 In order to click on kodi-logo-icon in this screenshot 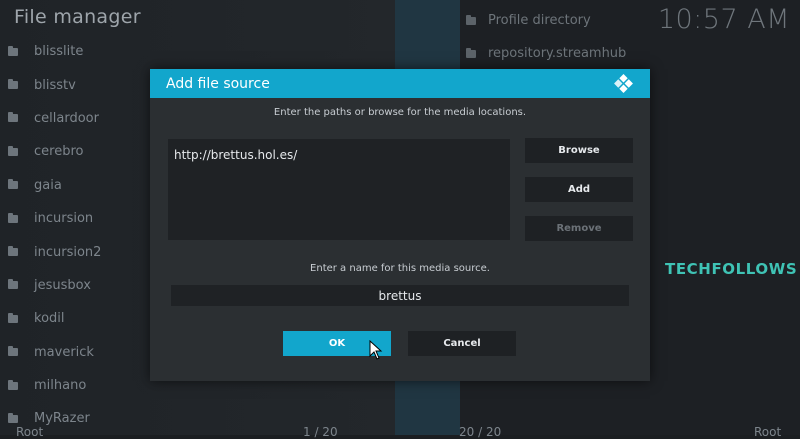, I will do `click(623, 83)`.